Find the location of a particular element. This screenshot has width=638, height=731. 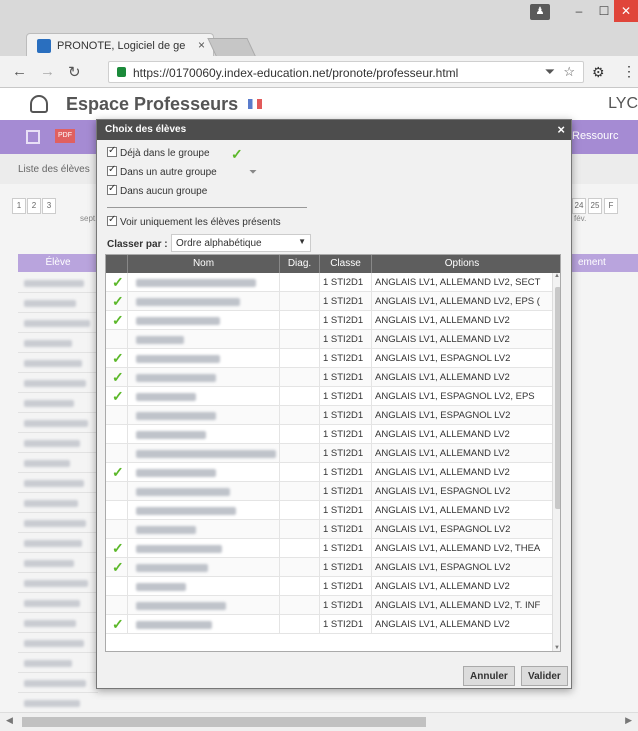

save-icon is located at coordinates (33, 137).